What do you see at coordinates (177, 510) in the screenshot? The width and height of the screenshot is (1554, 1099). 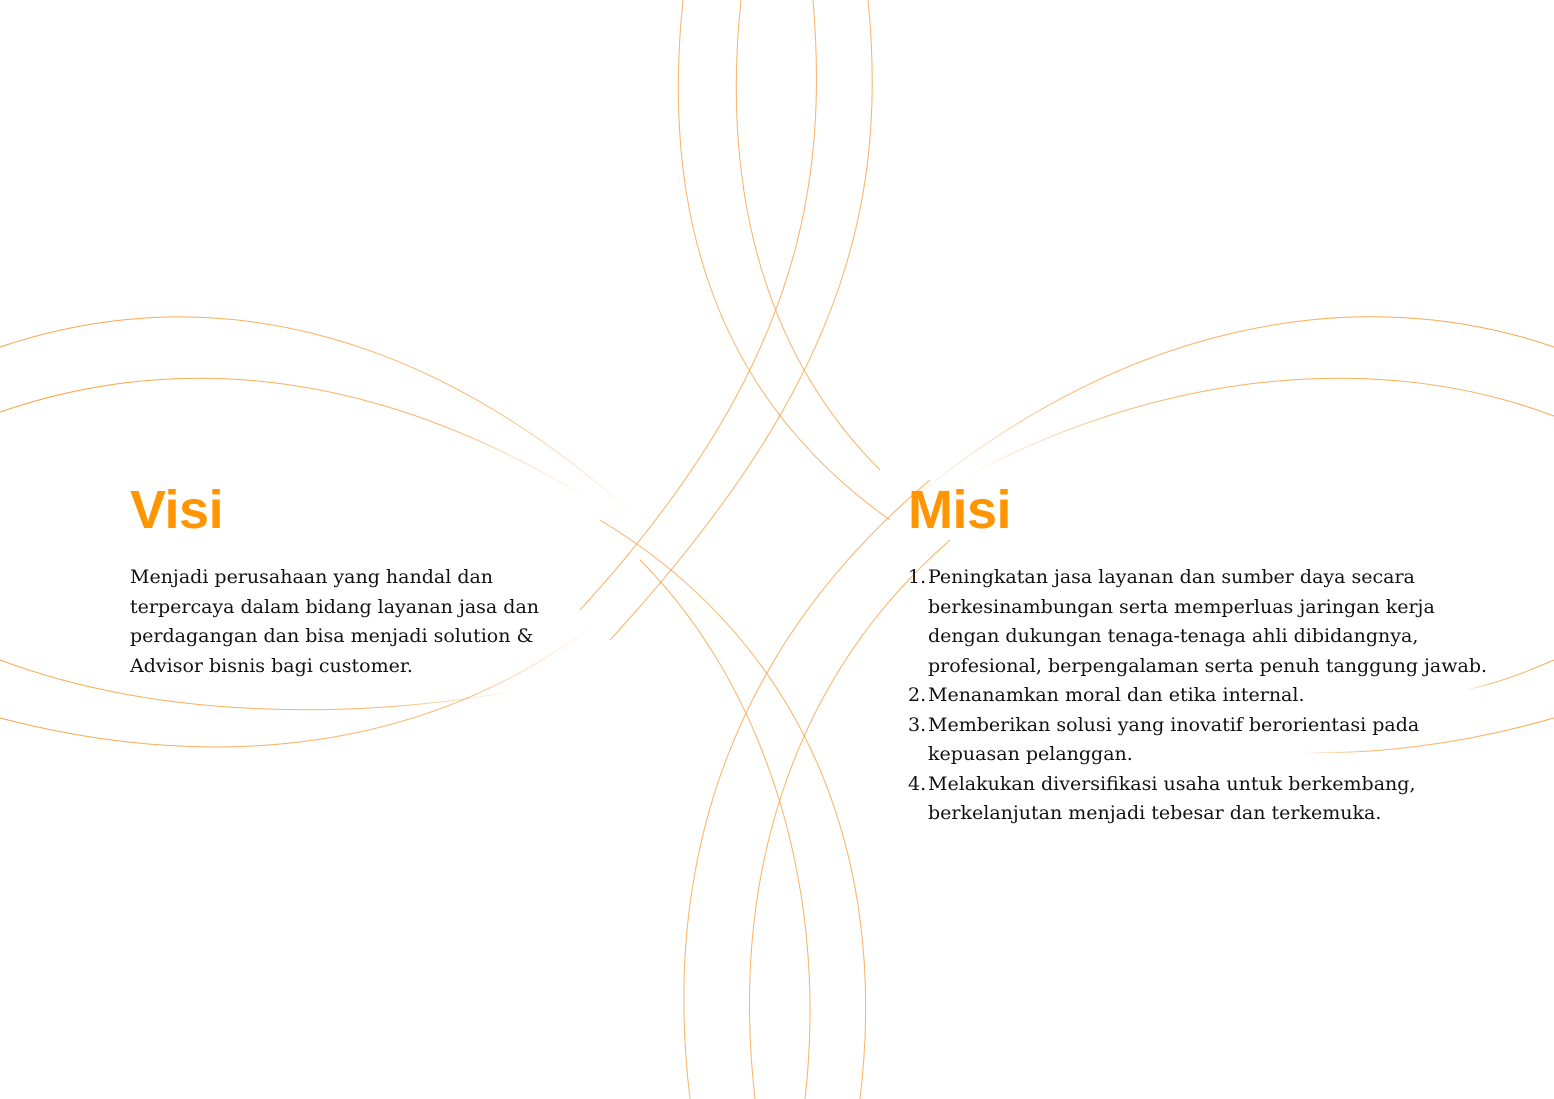 I see `visi-heading: Visi` at bounding box center [177, 510].